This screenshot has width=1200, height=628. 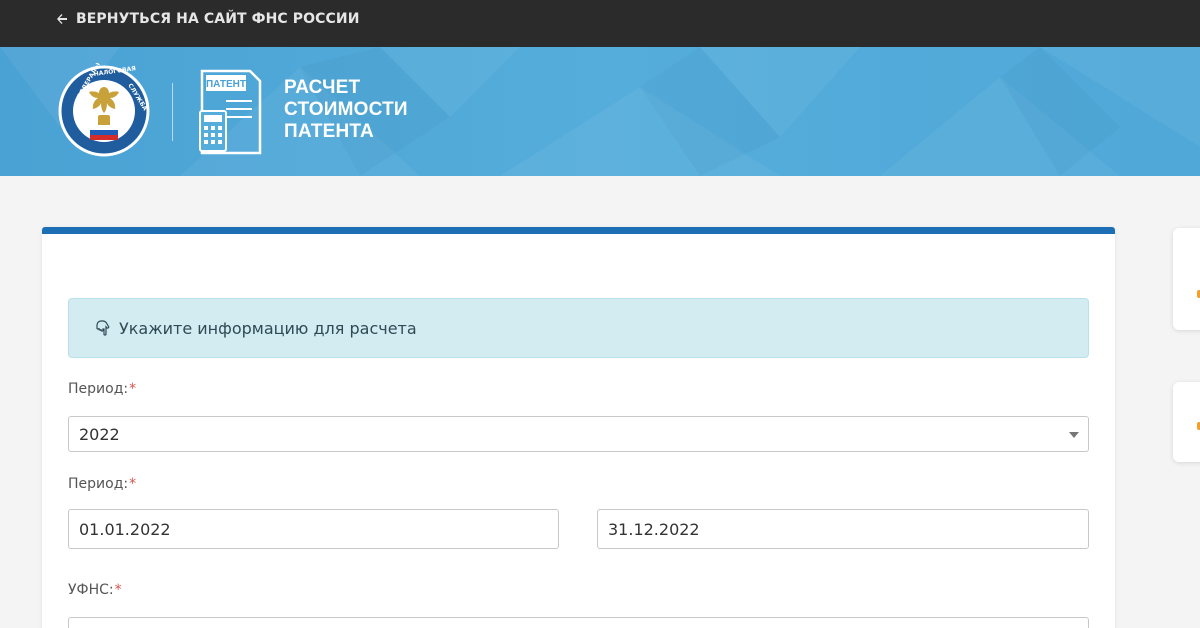 I want to click on period-year-label: Период:*, so click(x=102, y=389).